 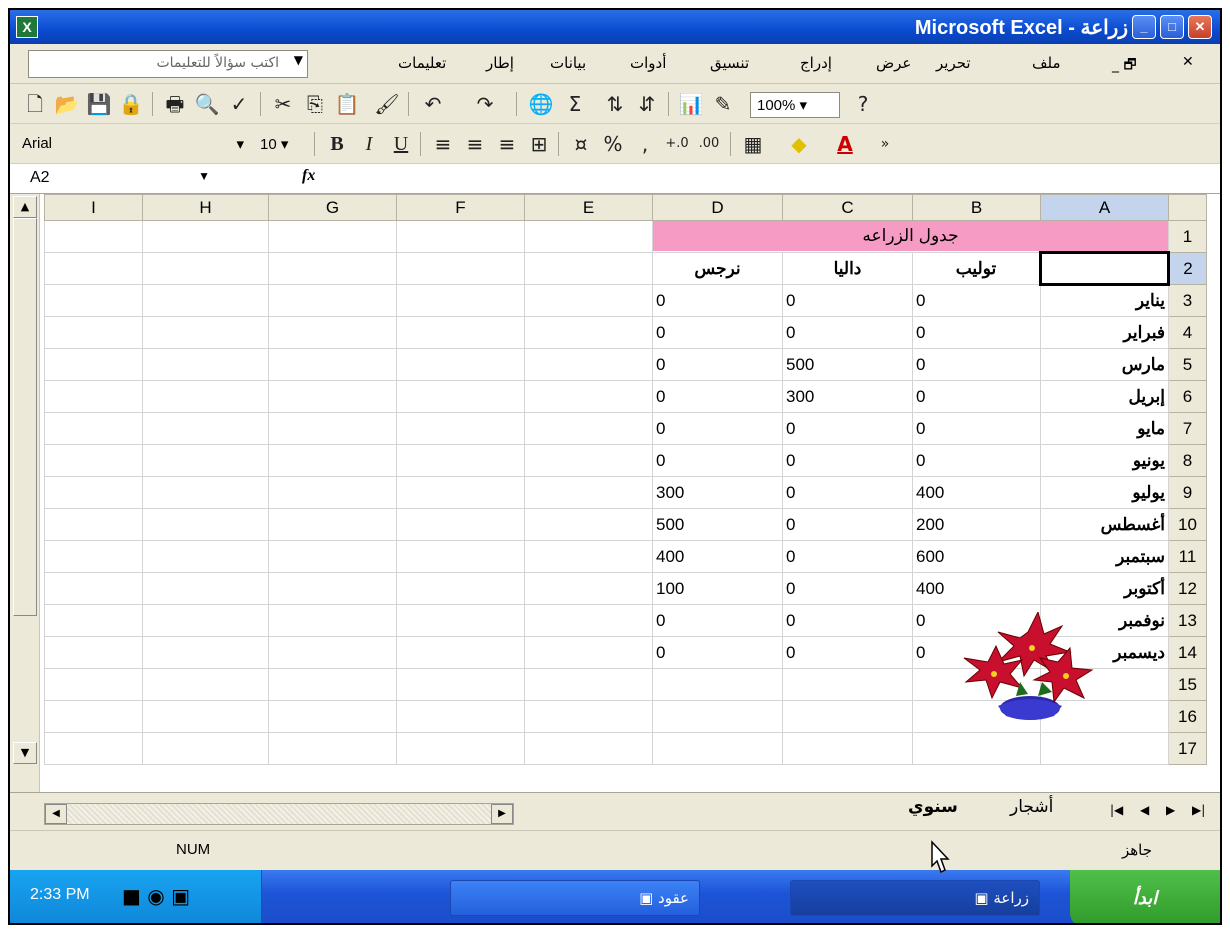 I want to click on toolbar-options-icon: », so click(x=885, y=144).